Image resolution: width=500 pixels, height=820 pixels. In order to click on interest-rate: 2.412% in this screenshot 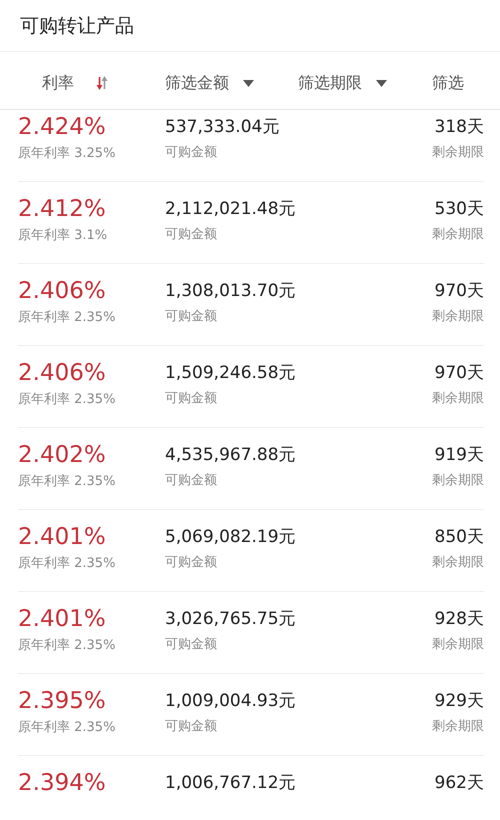, I will do `click(62, 210)`.